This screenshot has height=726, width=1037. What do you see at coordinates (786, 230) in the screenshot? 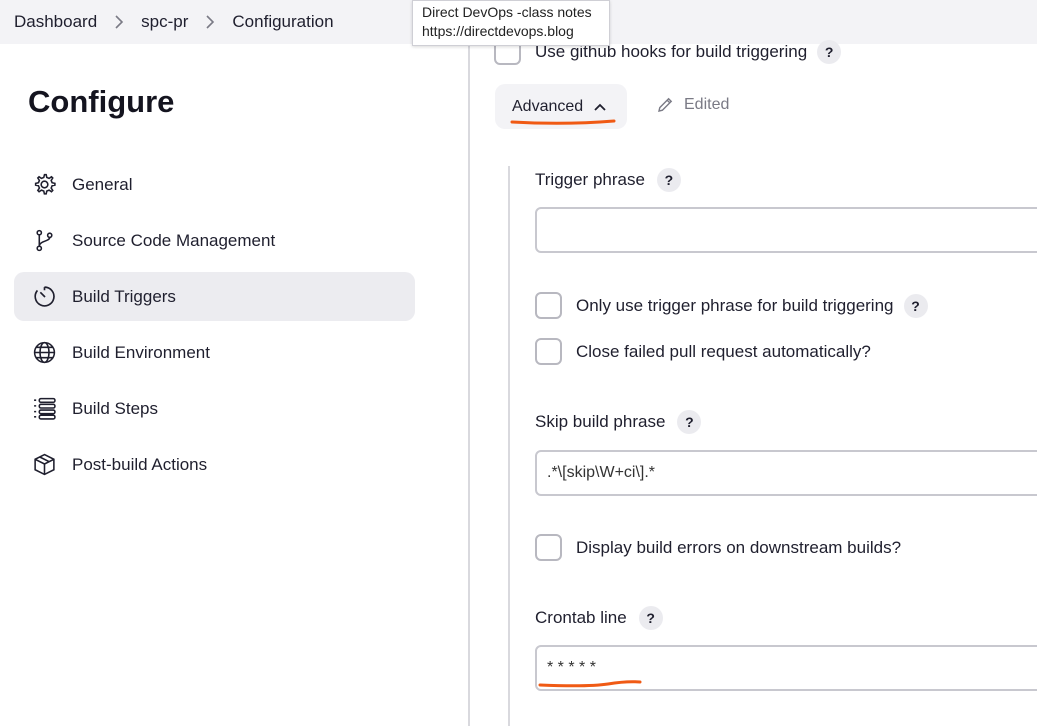
I see `trigger-phrase-input` at bounding box center [786, 230].